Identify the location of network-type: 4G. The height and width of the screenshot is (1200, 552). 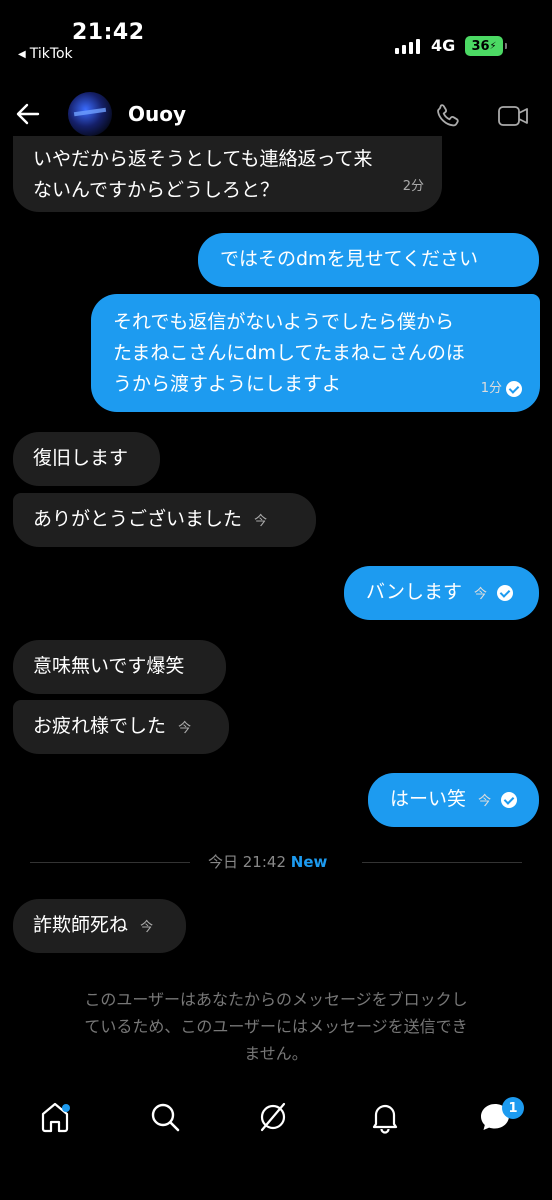
(443, 45).